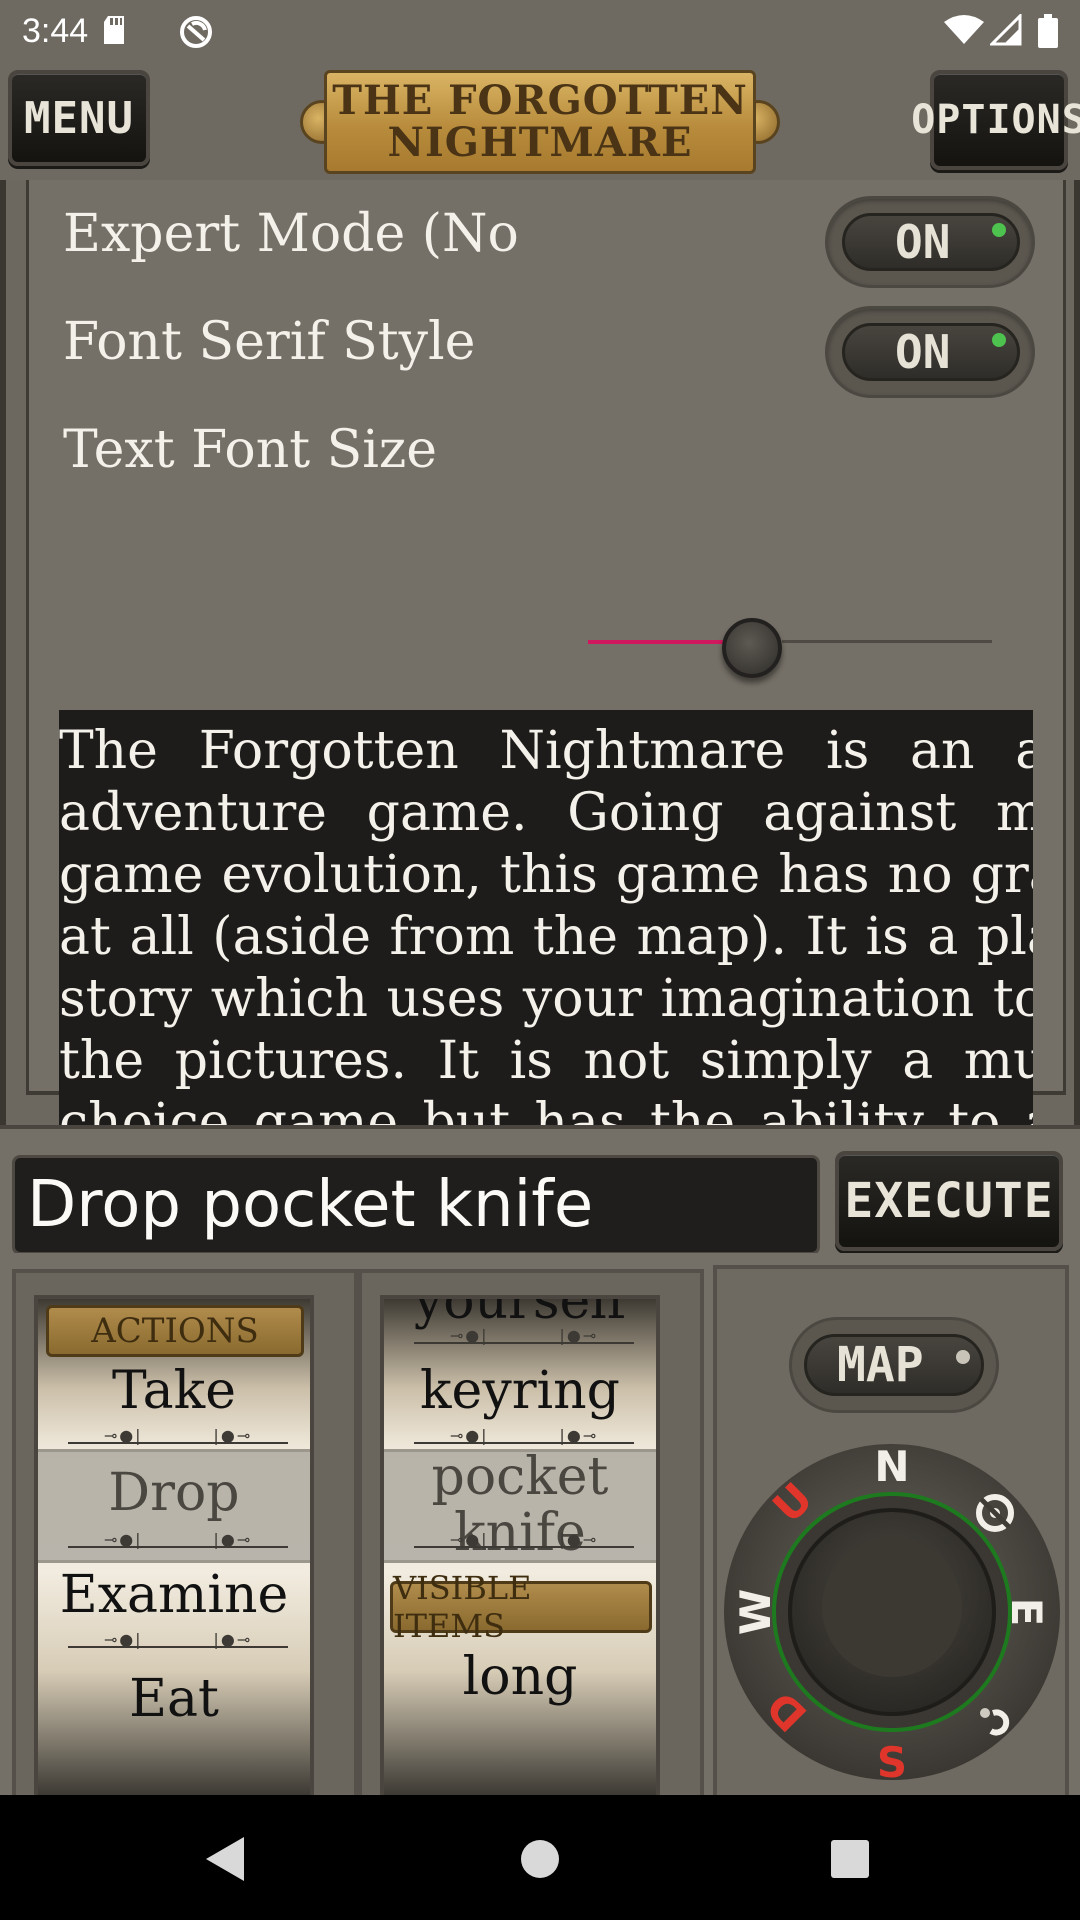  I want to click on home-icon, so click(540, 1859).